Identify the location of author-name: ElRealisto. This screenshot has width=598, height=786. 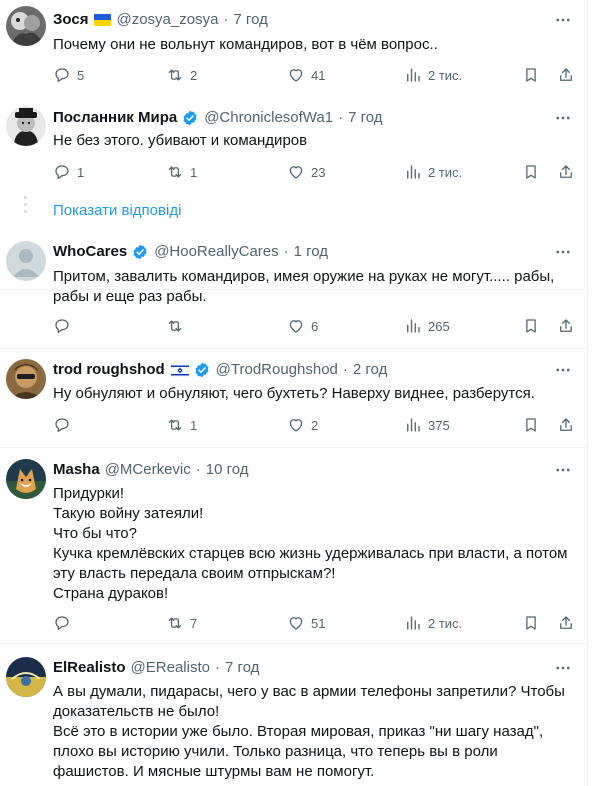
(89, 668).